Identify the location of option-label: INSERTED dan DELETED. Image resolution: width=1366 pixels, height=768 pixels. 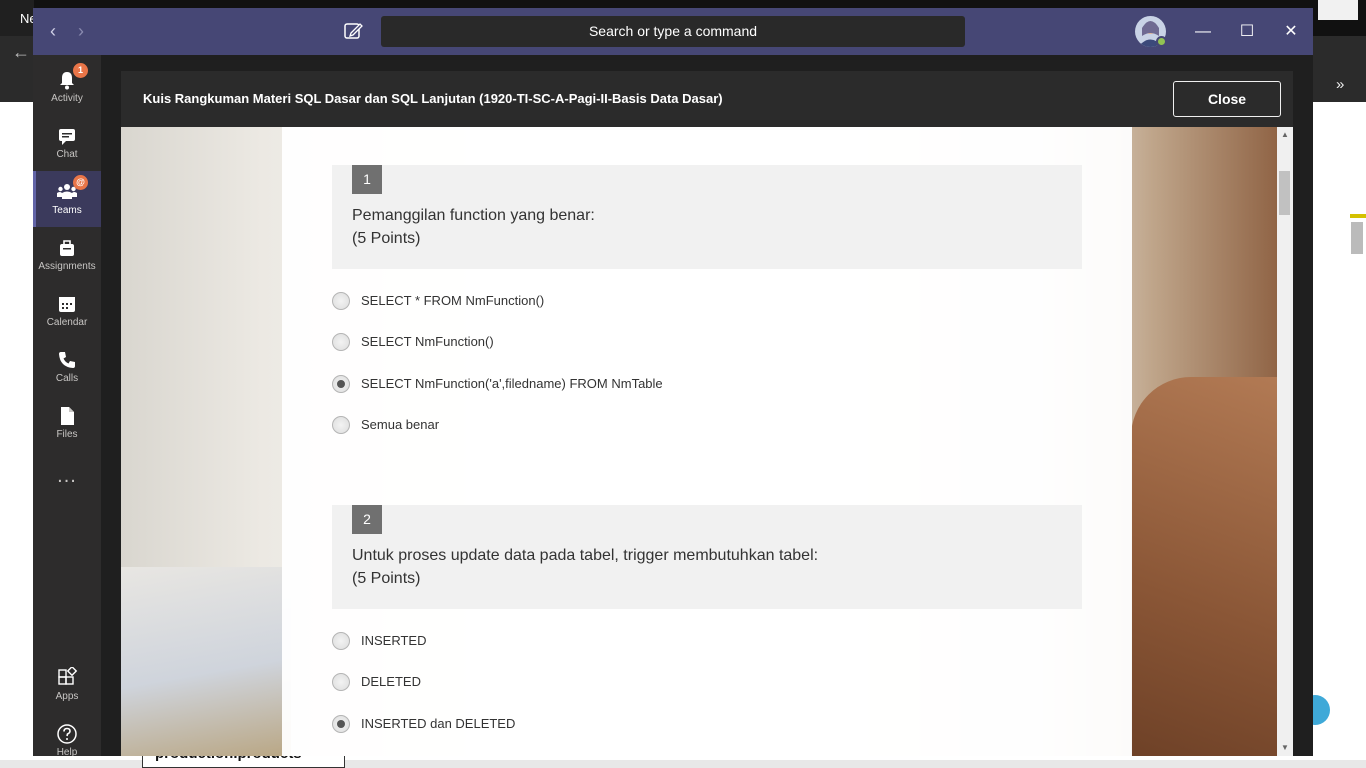
(438, 723).